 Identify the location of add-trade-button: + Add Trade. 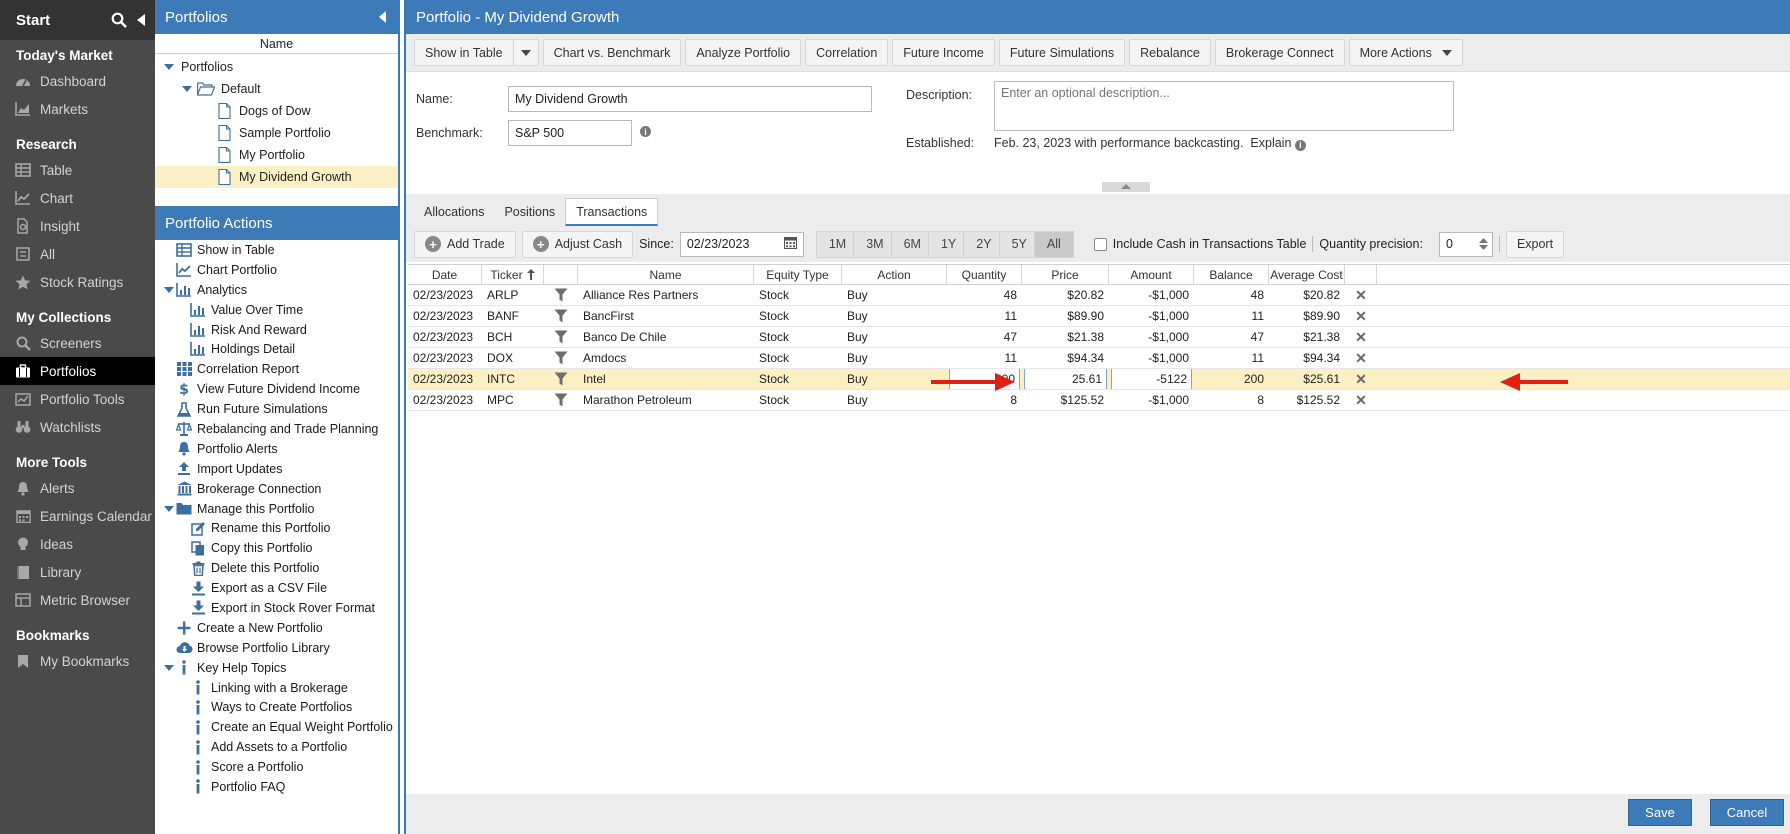
(465, 244).